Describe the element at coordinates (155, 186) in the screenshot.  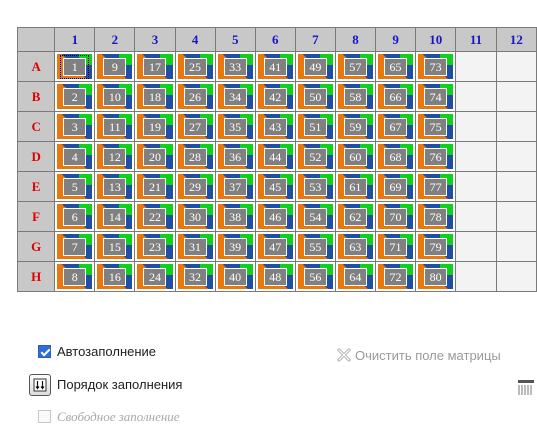
I see `well-E3: 21` at that location.